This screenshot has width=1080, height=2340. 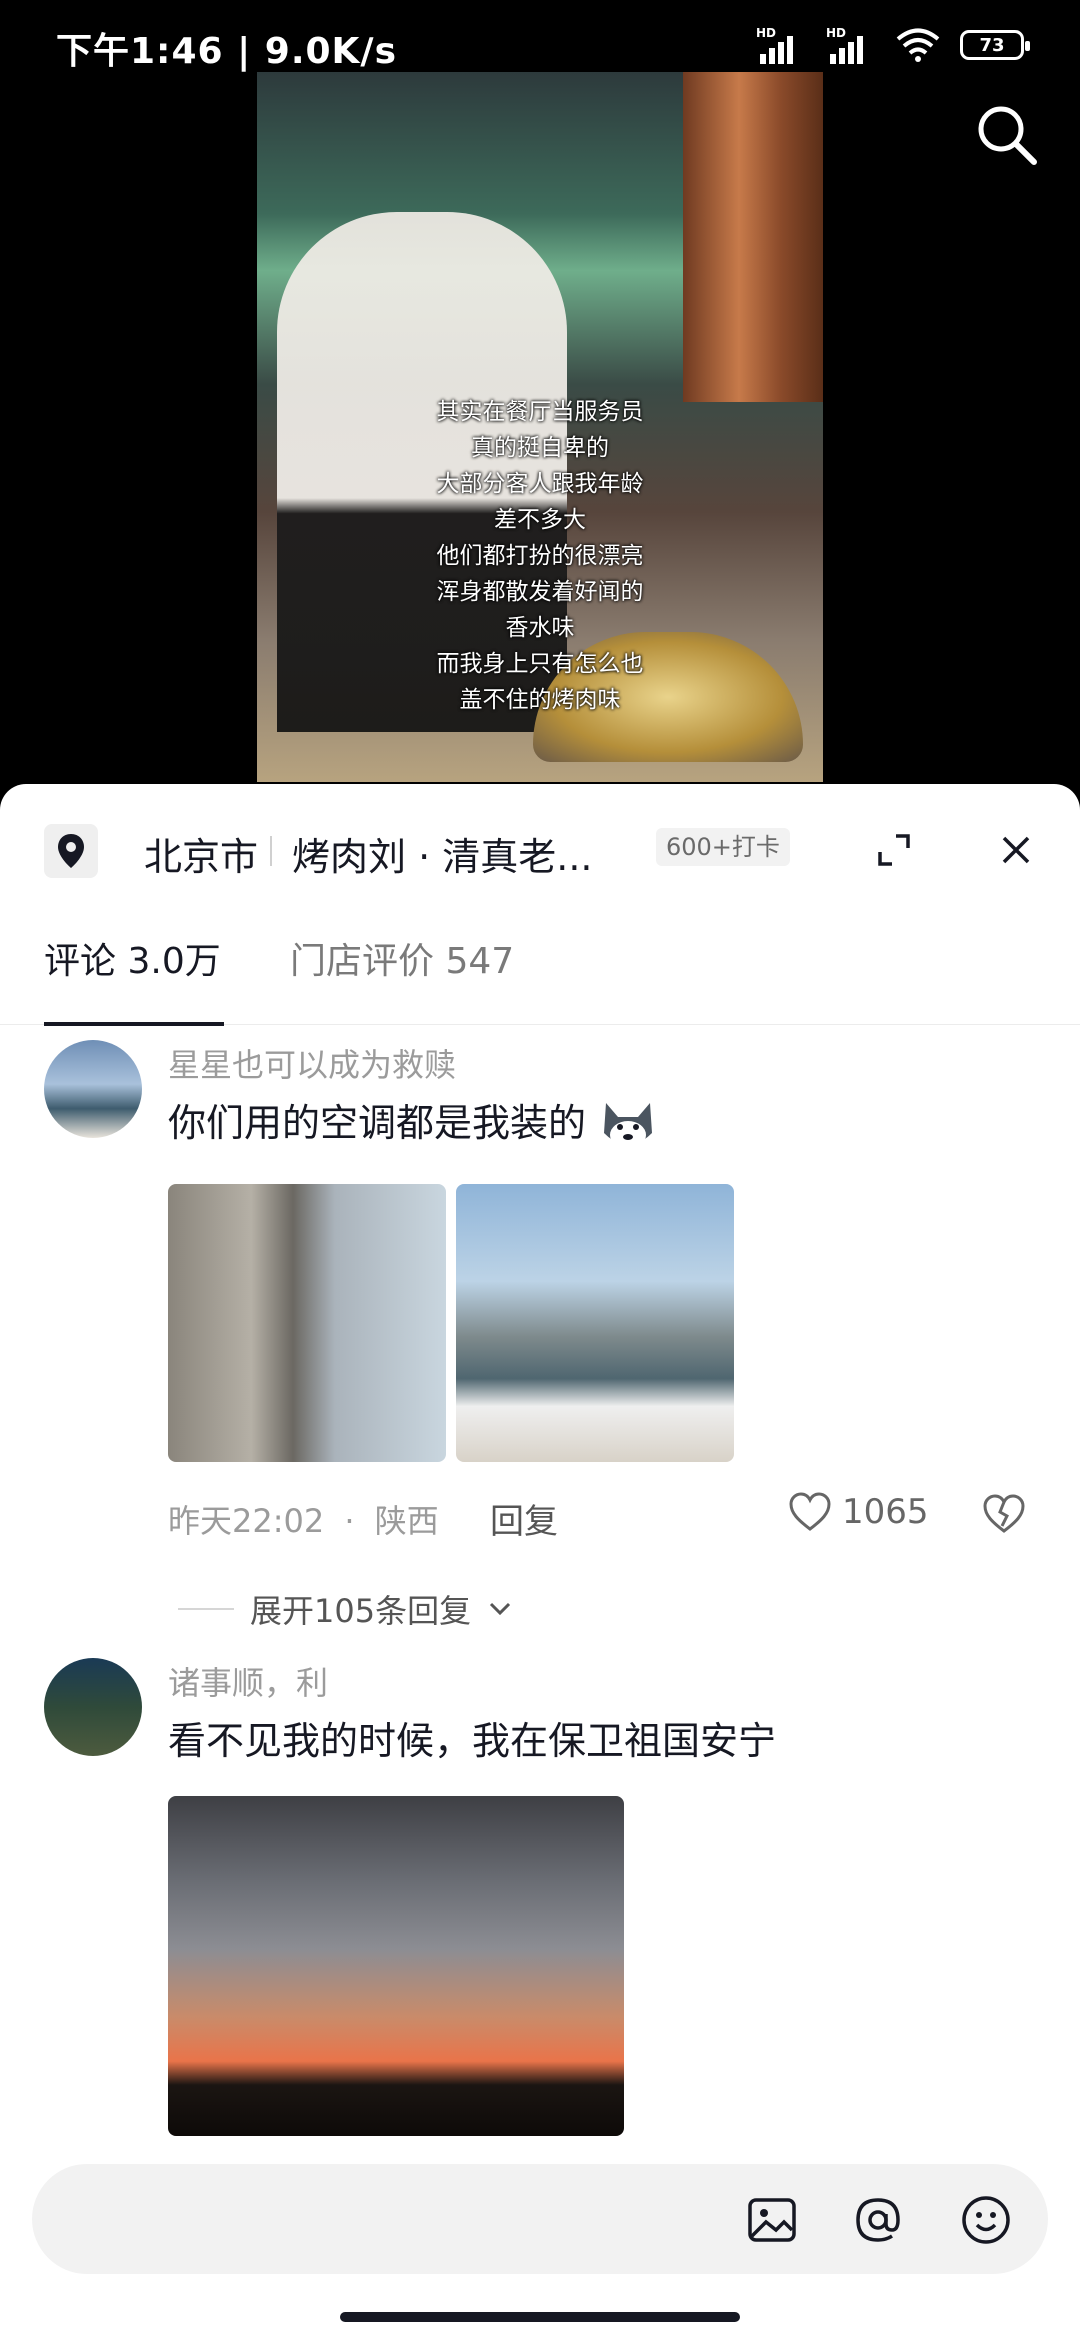 What do you see at coordinates (885, 1512) in the screenshot?
I see `like-count: 1065` at bounding box center [885, 1512].